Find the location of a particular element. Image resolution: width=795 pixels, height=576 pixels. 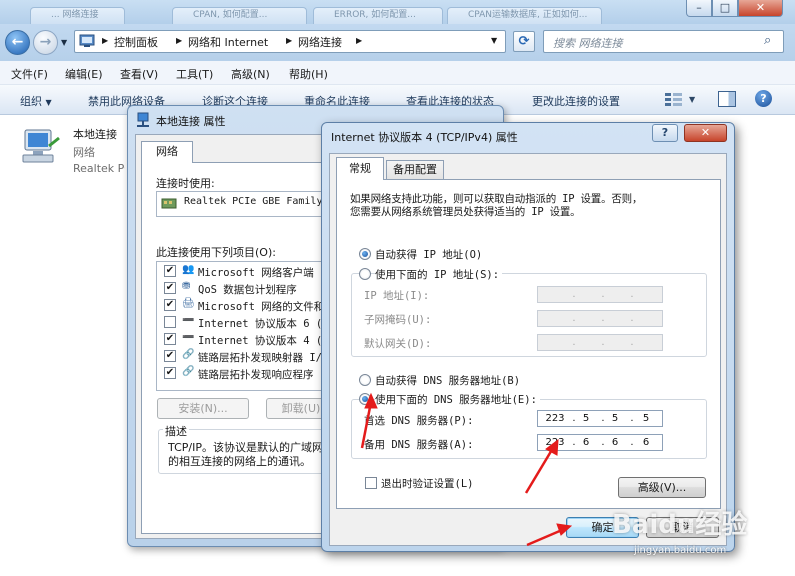

tab-general: 常规 is located at coordinates (360, 168).